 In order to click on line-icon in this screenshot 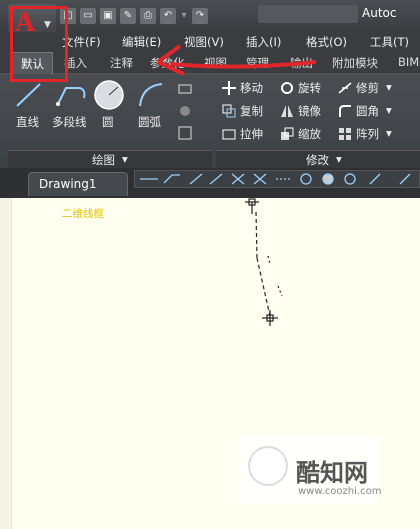, I will do `click(29, 95)`.